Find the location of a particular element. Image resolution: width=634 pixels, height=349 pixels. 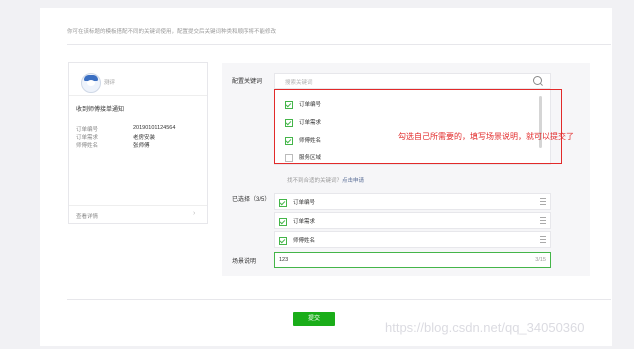

selected-keyword: 订单编号 is located at coordinates (412, 201).